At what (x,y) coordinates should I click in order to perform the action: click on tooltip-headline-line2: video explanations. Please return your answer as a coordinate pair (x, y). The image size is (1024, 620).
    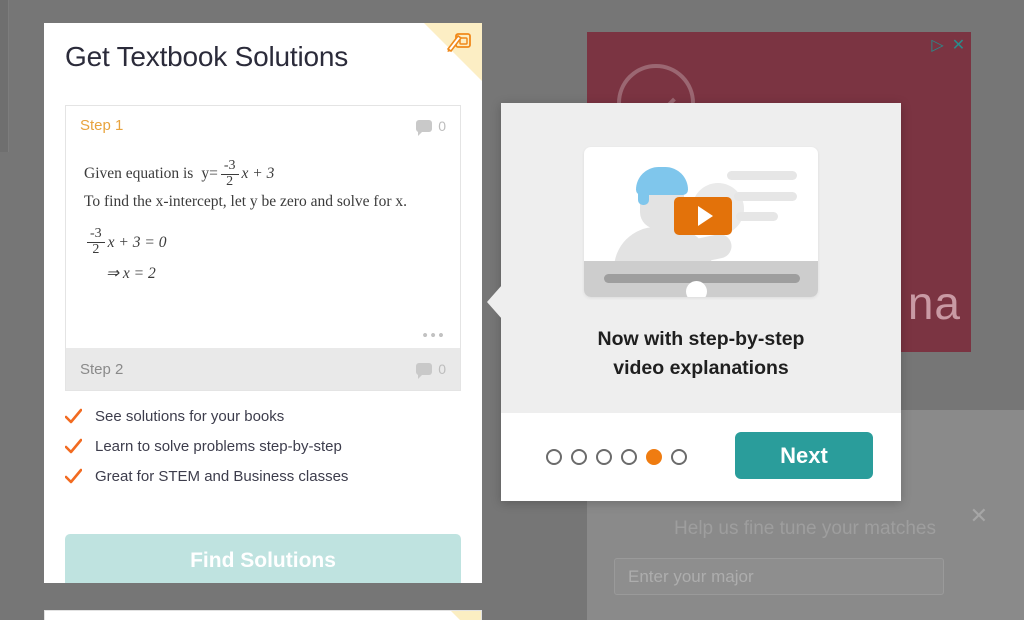
    Looking at the image, I should click on (701, 368).